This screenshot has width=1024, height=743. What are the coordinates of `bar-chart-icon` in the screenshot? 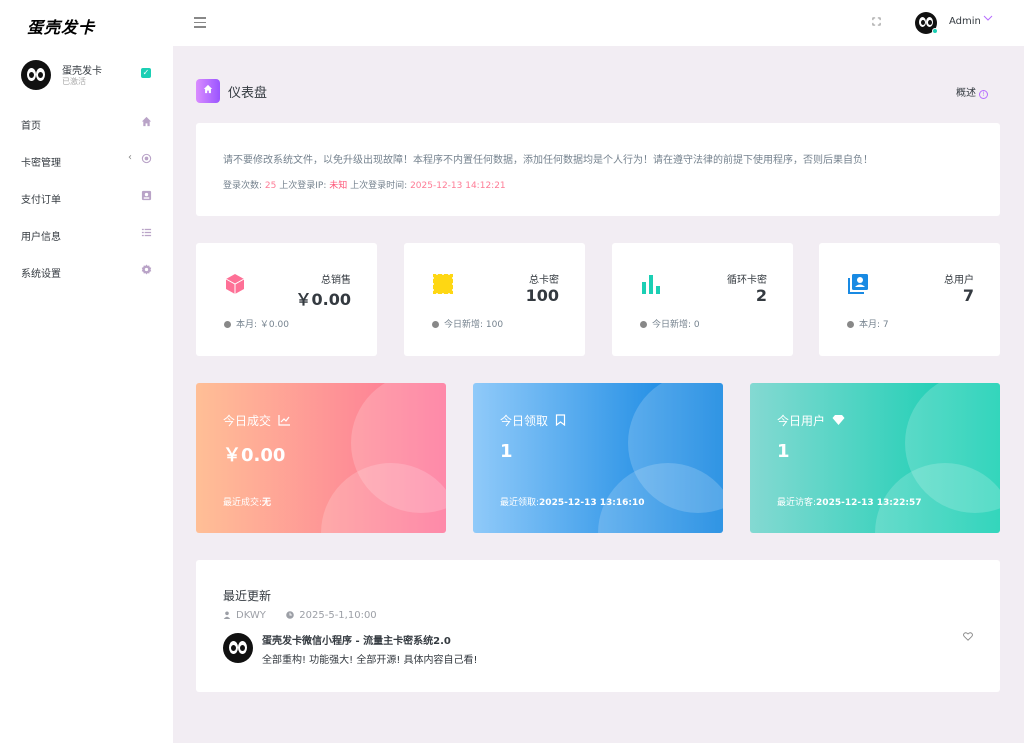 It's located at (651, 284).